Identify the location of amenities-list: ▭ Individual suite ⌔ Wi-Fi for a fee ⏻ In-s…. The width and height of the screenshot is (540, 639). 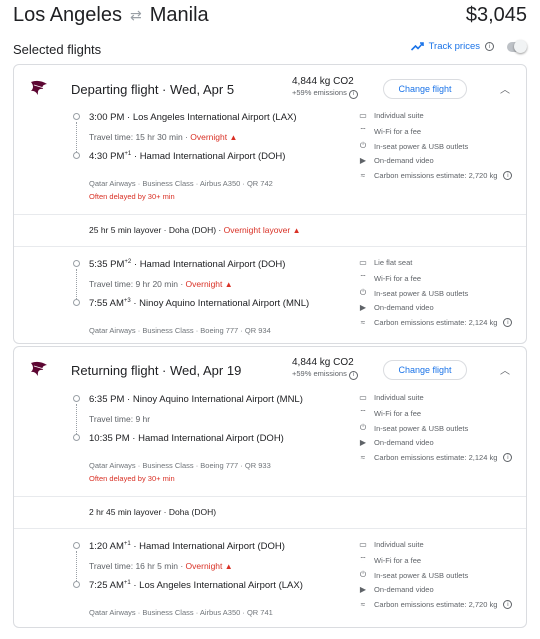
(443, 151).